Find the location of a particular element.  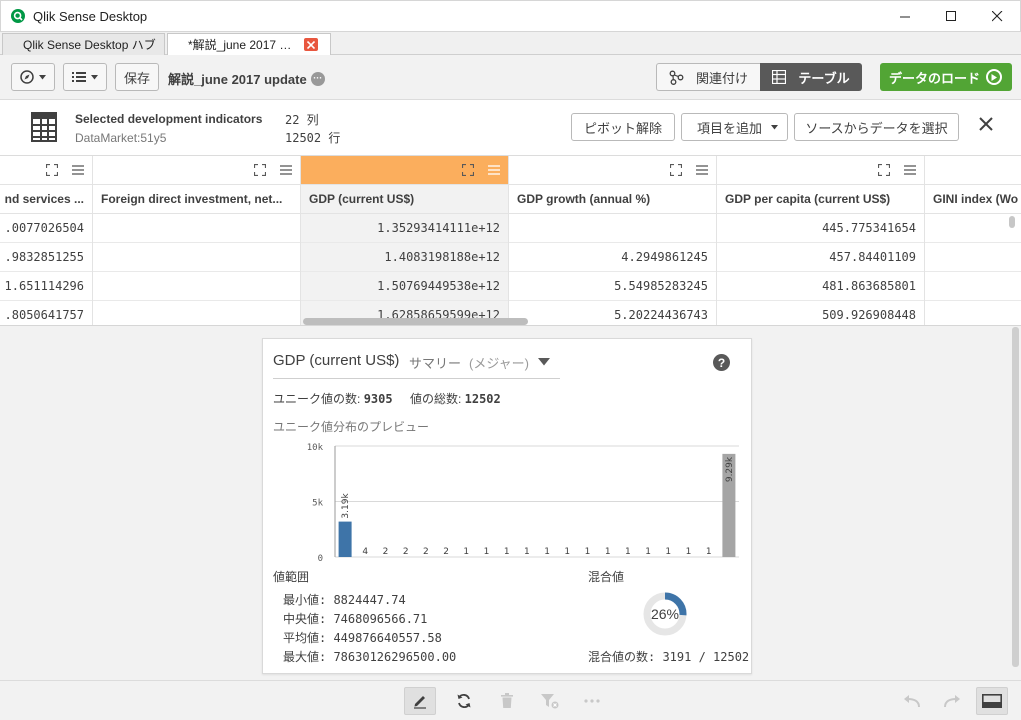

associations-button: 関連付け is located at coordinates (708, 77).